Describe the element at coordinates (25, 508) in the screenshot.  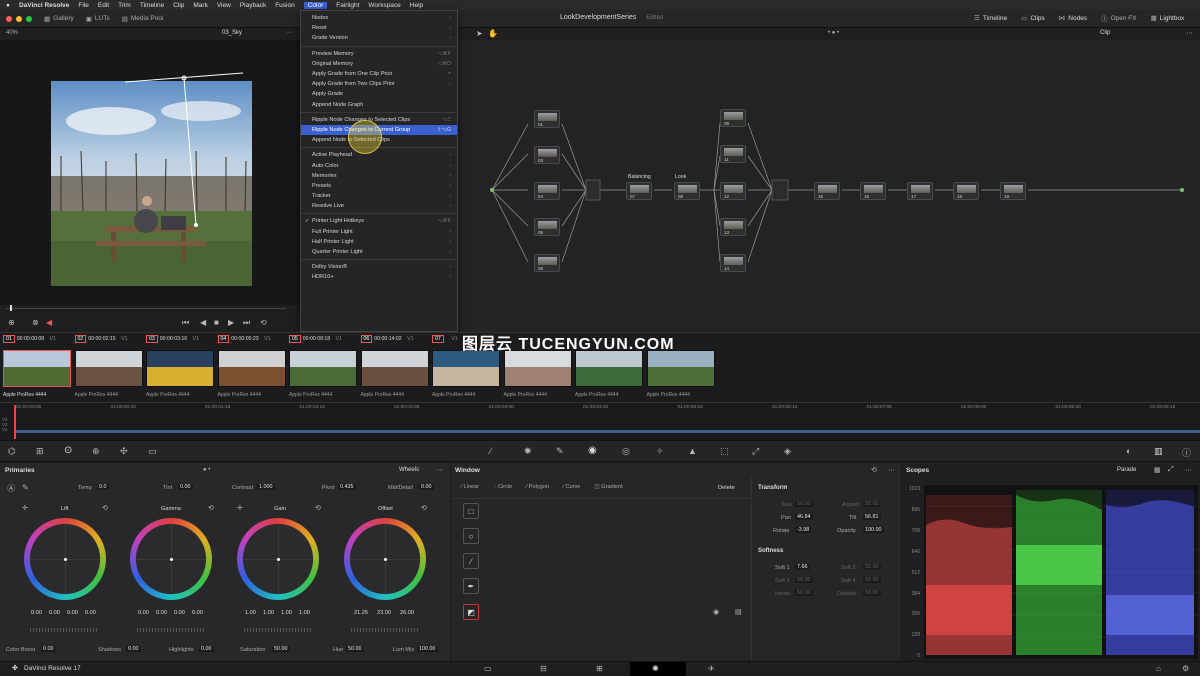
I see `lift-picker-icon: ✛` at that location.